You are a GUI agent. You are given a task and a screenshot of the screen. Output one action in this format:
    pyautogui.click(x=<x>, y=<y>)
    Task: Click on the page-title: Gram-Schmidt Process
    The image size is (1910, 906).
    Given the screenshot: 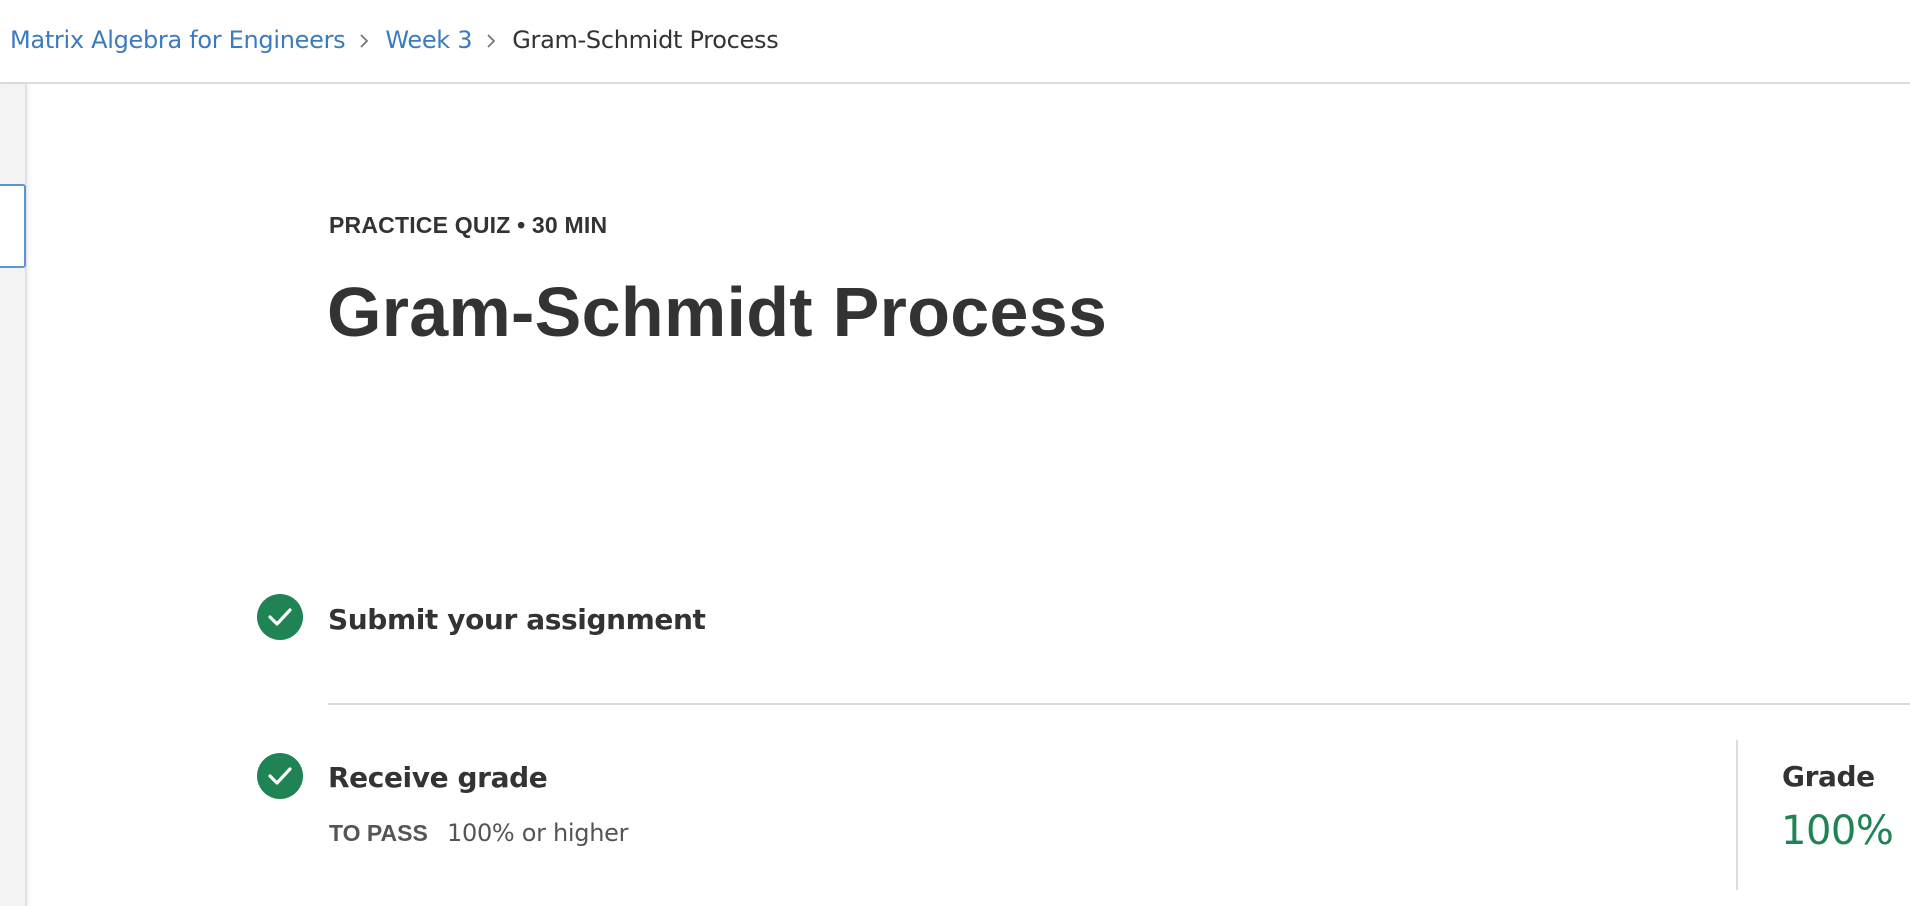 What is the action you would take?
    pyautogui.click(x=717, y=312)
    